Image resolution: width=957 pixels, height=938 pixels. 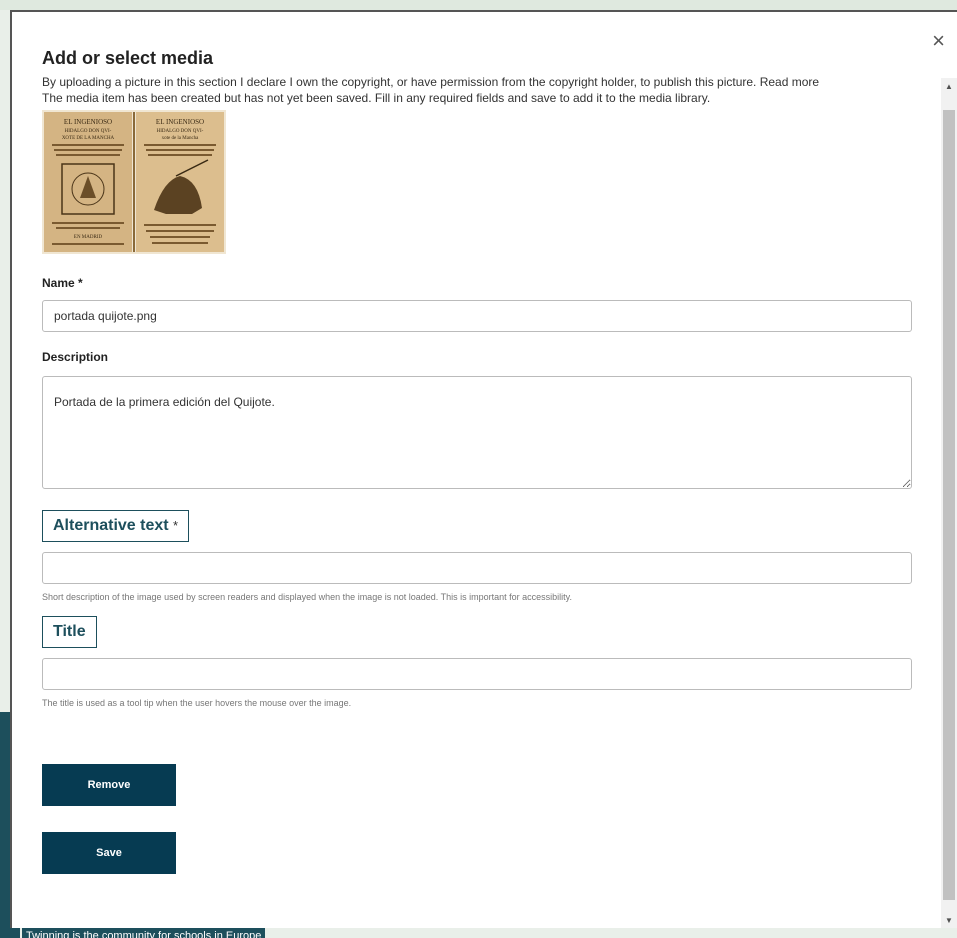 What do you see at coordinates (181, 138) in the screenshot?
I see `thumb-right-line3: xote de la Mancha` at bounding box center [181, 138].